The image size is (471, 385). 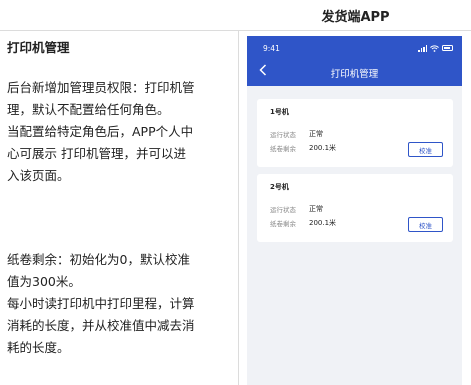 I want to click on spec-title: 打印机管理, so click(x=38, y=47).